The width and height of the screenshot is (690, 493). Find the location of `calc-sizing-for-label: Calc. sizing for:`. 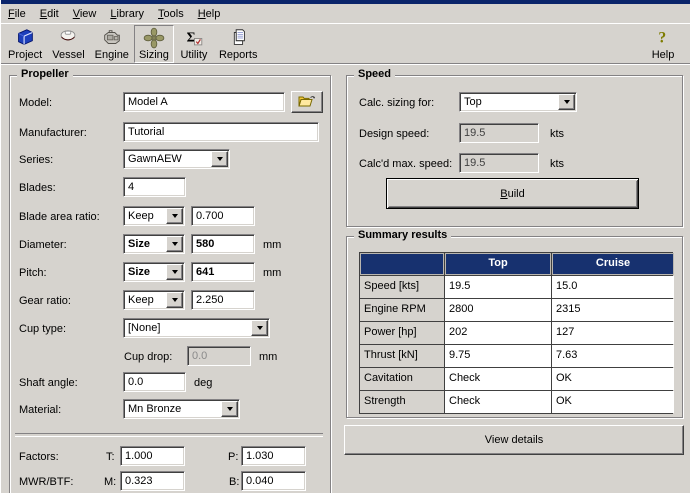

calc-sizing-for-label: Calc. sizing for: is located at coordinates (397, 103).